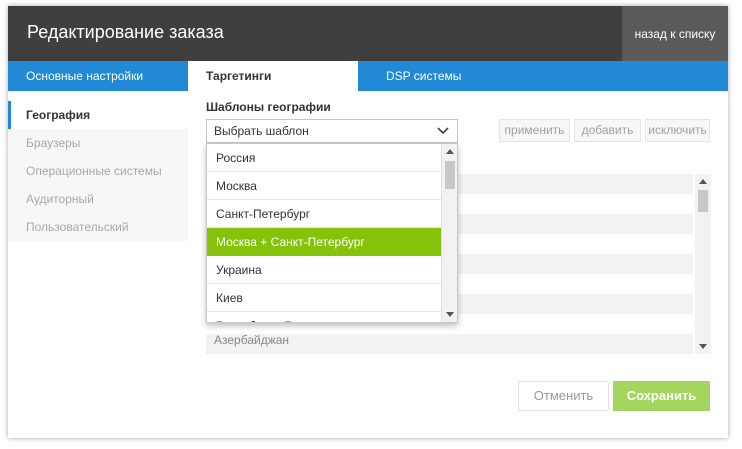 This screenshot has height=449, width=742. What do you see at coordinates (675, 33) in the screenshot?
I see `back-to-list-button: назад к списку` at bounding box center [675, 33].